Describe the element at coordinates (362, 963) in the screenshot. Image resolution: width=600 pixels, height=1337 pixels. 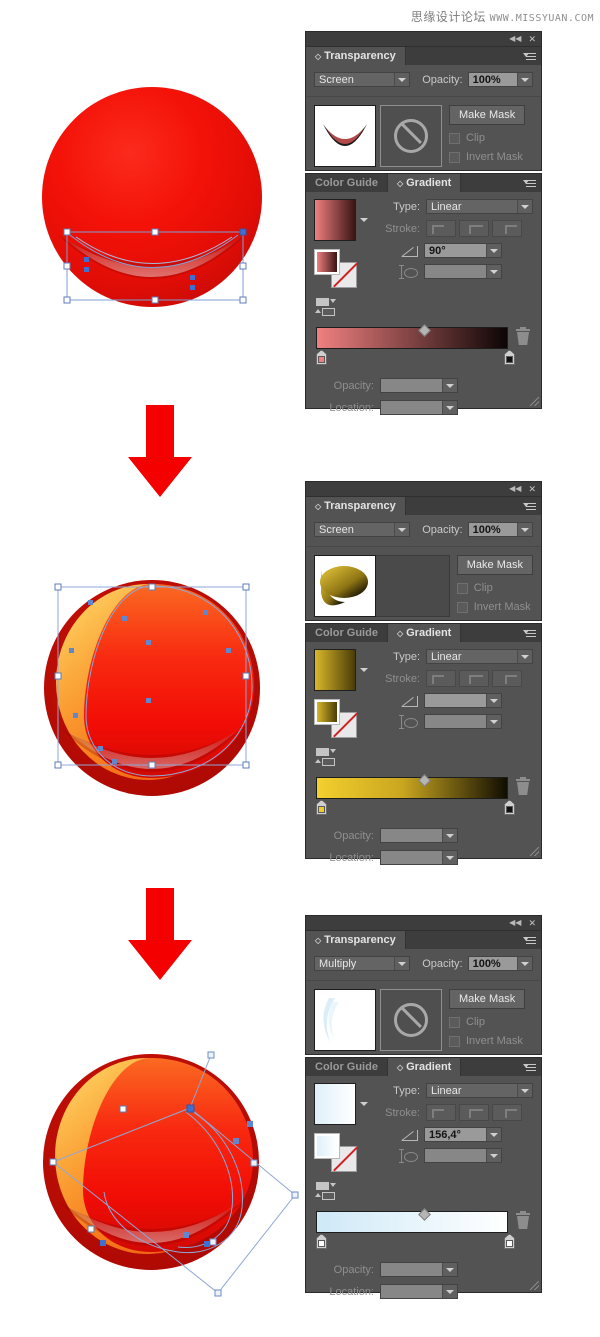
I see `blend-mode-select: Multiply` at that location.